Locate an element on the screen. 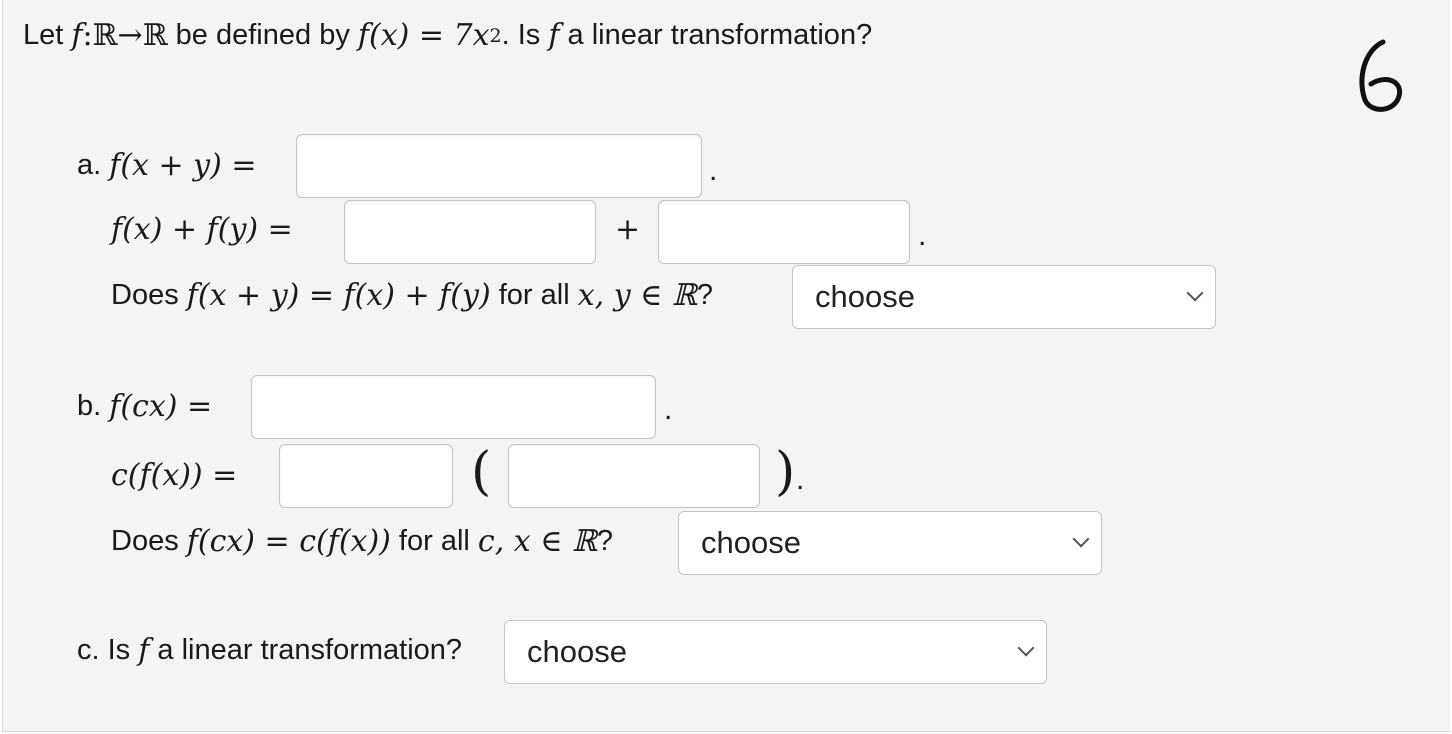  math-function-definition: f(x) = 7x is located at coordinates (423, 35).